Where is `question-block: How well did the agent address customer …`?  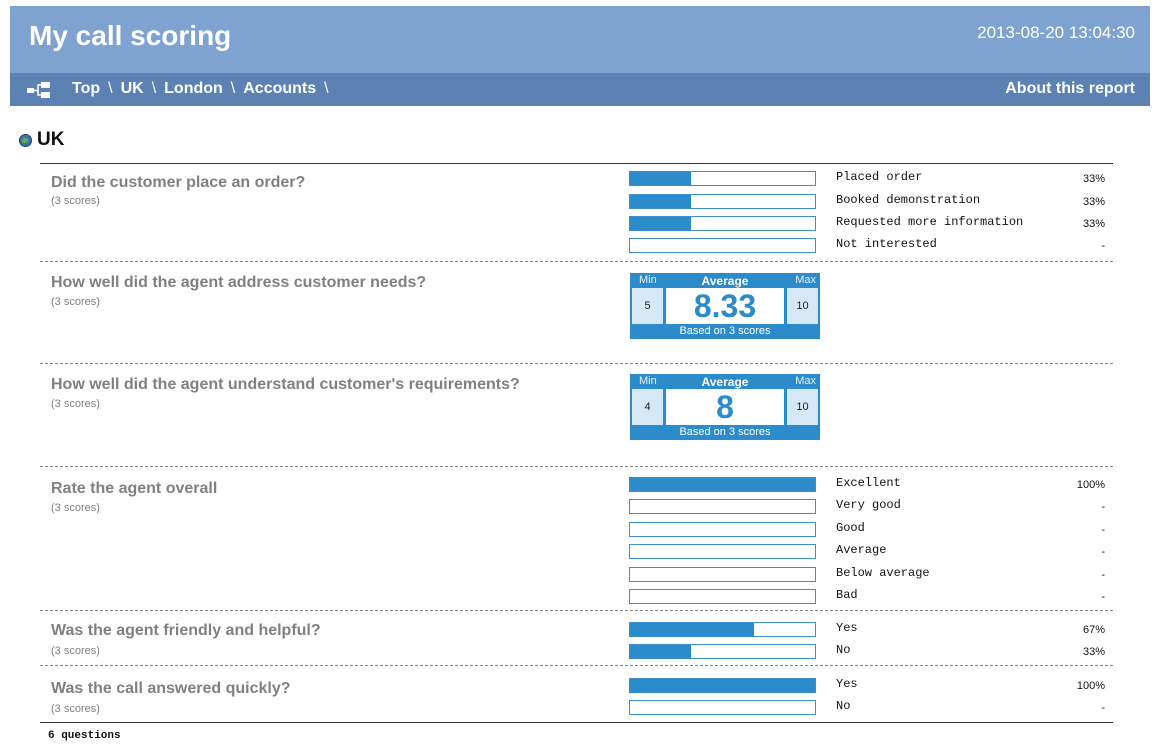 question-block: How well did the agent address customer … is located at coordinates (576, 313).